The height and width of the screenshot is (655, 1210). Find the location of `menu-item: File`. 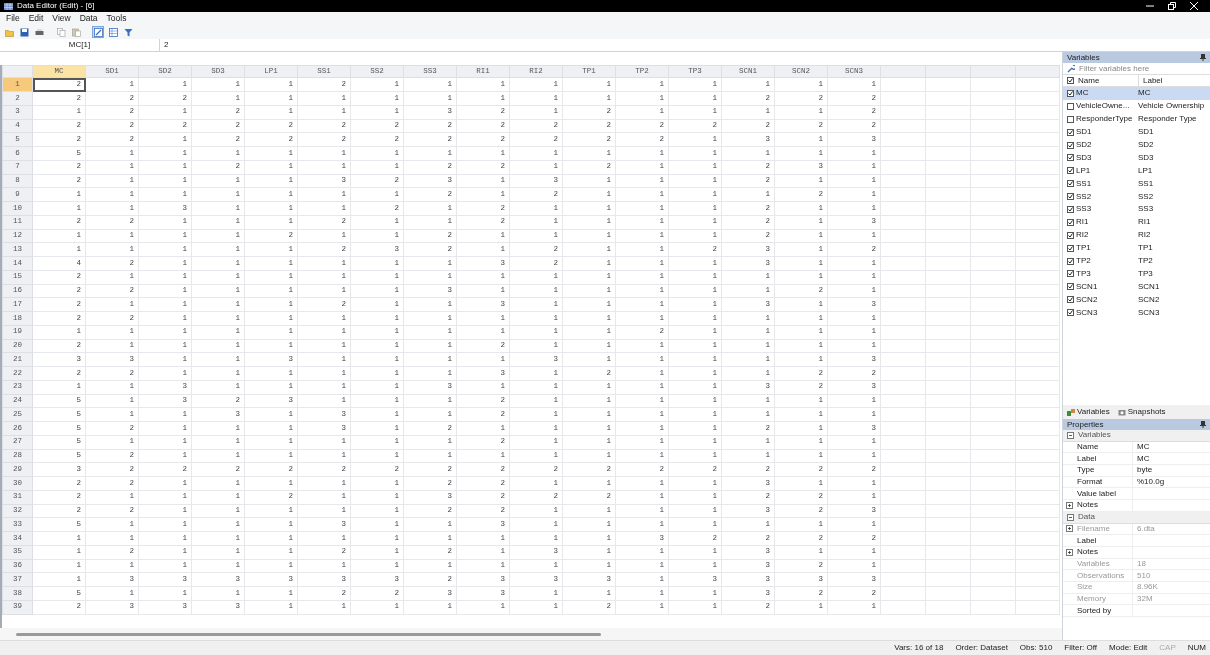

menu-item: File is located at coordinates (13, 18).